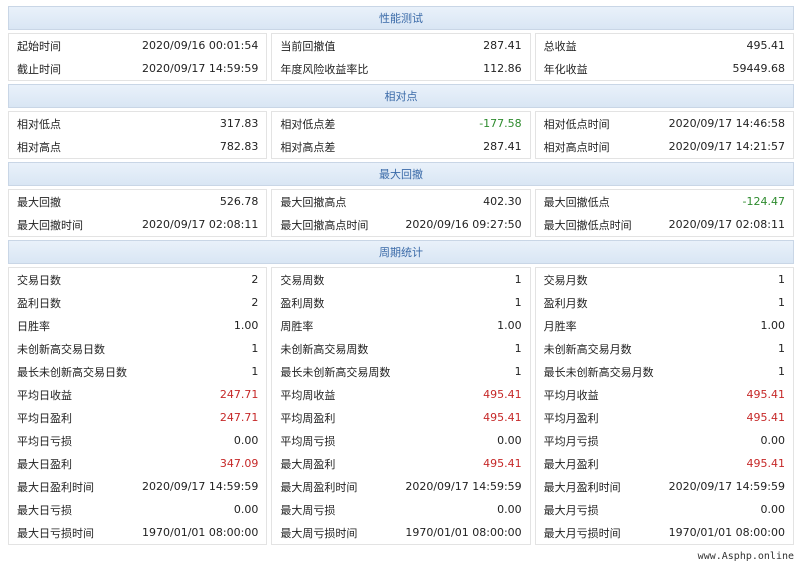 This screenshot has width=800, height=564. Describe the element at coordinates (726, 532) in the screenshot. I see `stat-value: 1970/01/01 08:00:00` at that location.